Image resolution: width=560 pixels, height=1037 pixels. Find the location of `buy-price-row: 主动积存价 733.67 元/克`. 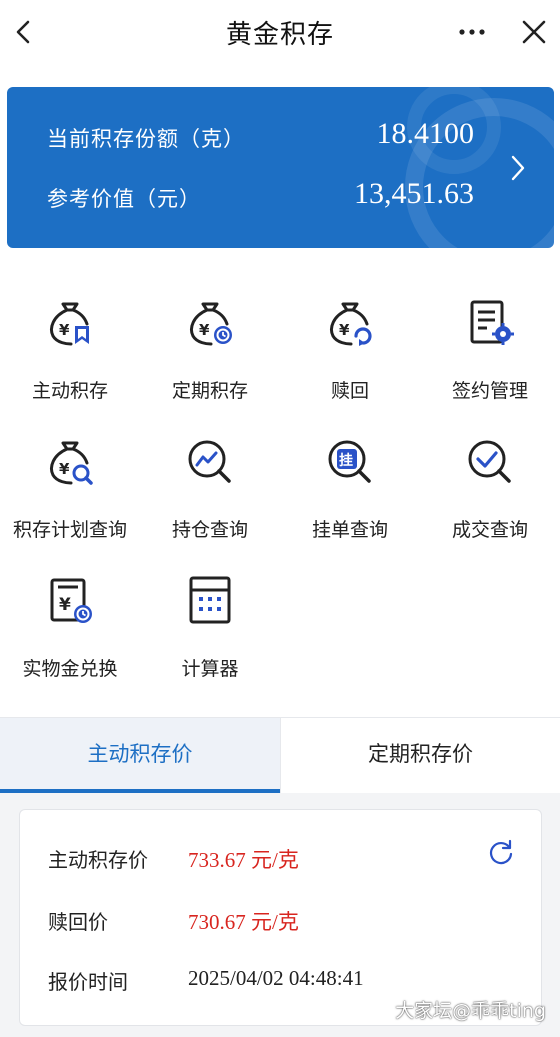

buy-price-row: 主动积存价 733.67 元/克 is located at coordinates (284, 859).